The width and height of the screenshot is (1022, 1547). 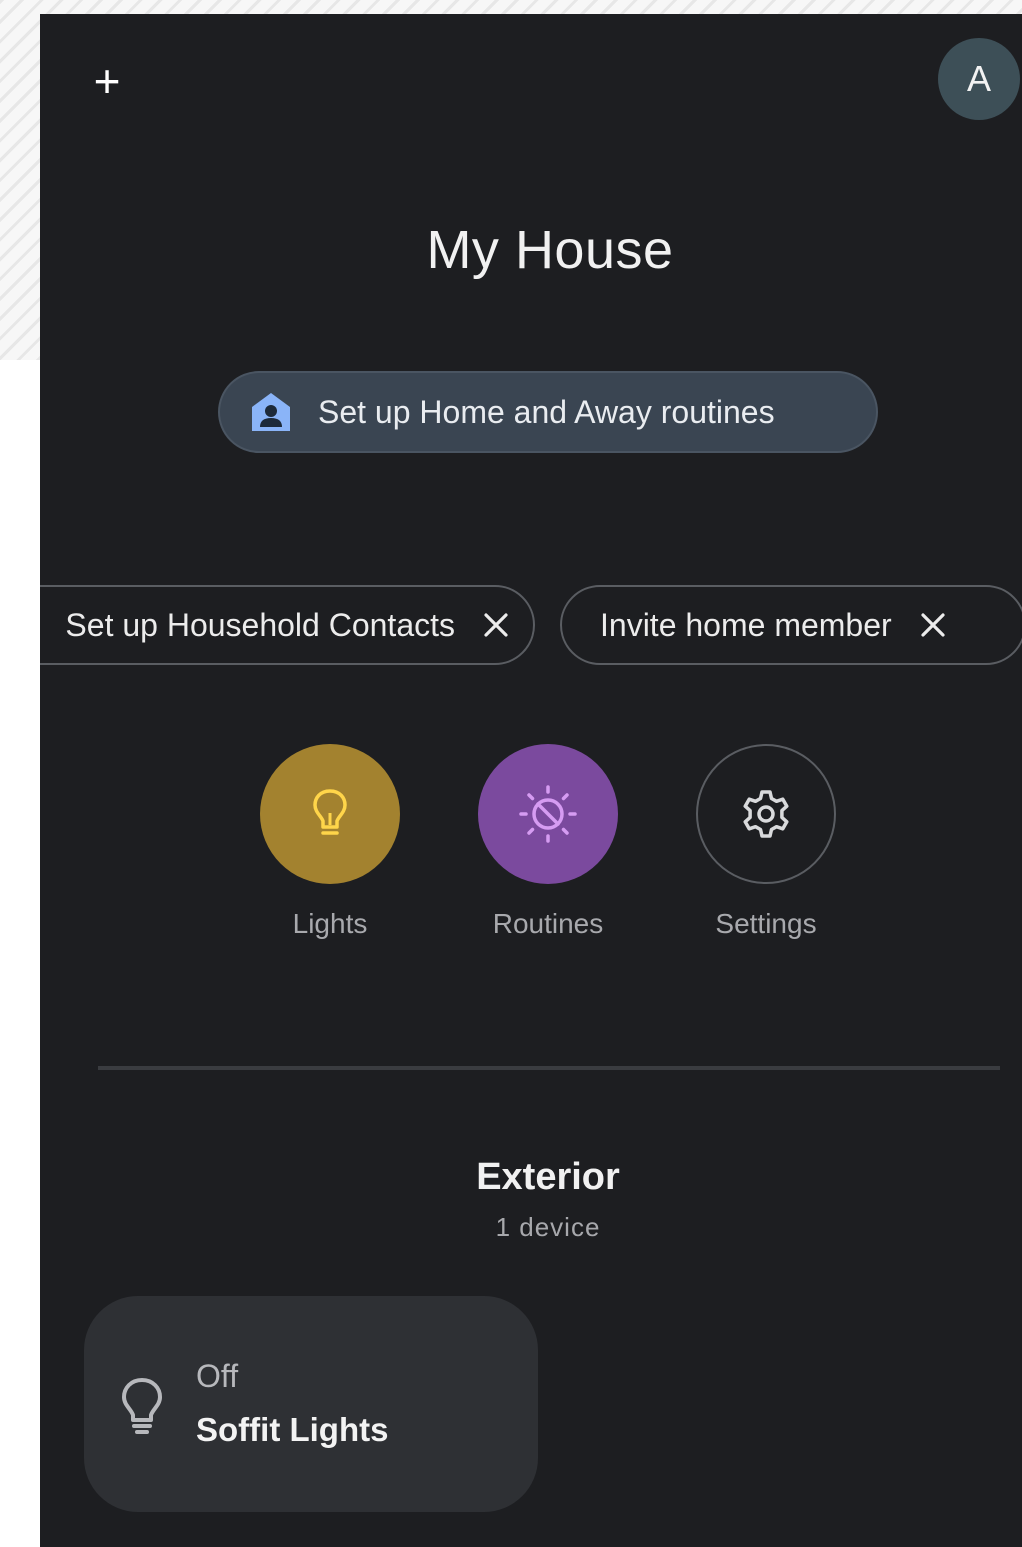 What do you see at coordinates (549, 1068) in the screenshot?
I see `section-divider` at bounding box center [549, 1068].